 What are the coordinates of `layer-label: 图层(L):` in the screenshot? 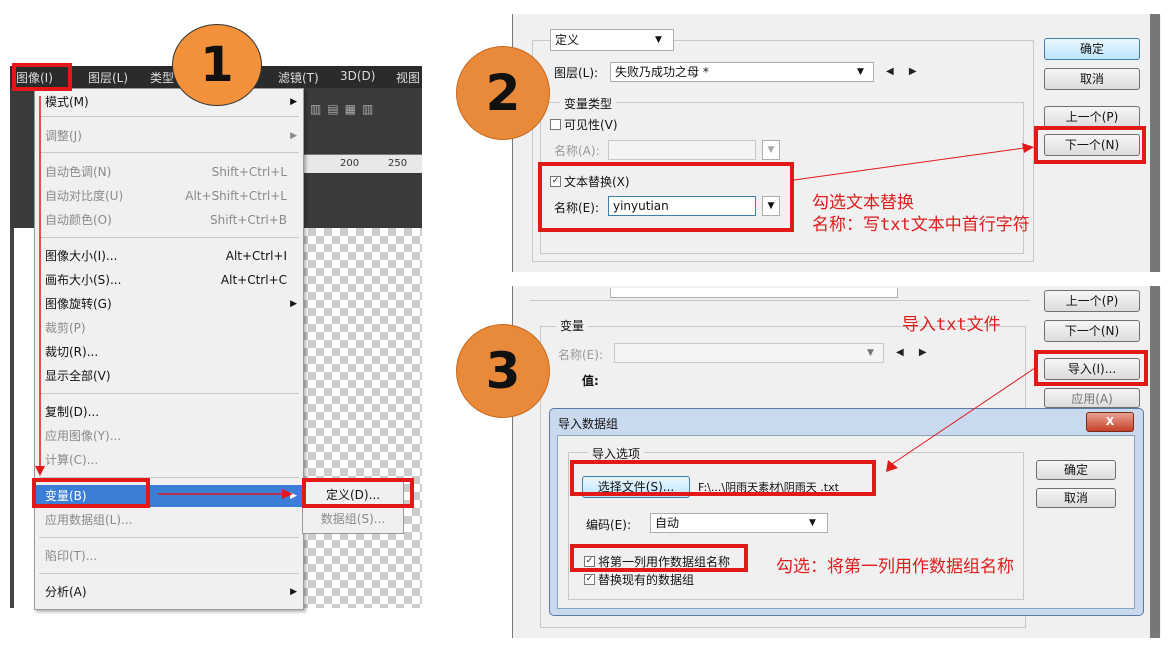 It's located at (576, 73).